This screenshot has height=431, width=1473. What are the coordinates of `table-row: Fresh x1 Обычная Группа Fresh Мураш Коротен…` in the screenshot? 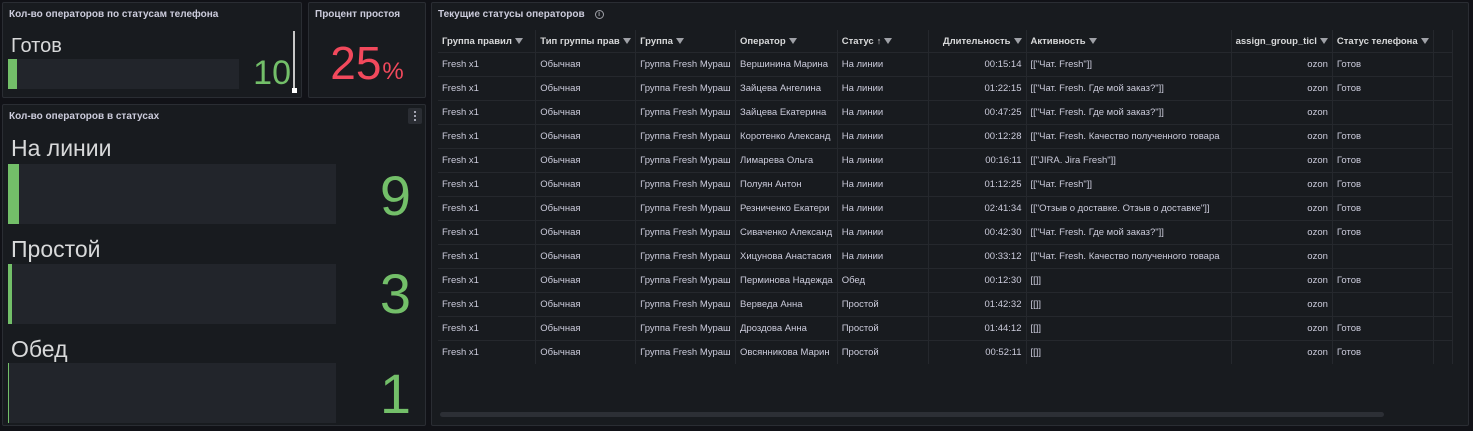 It's located at (946, 136).